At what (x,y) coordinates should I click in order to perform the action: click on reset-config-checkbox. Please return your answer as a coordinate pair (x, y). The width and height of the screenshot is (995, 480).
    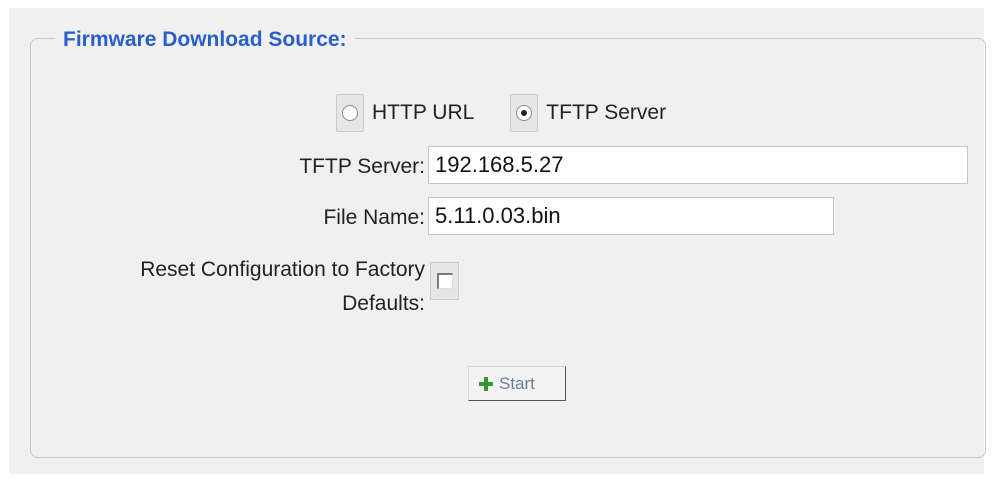
    Looking at the image, I should click on (444, 281).